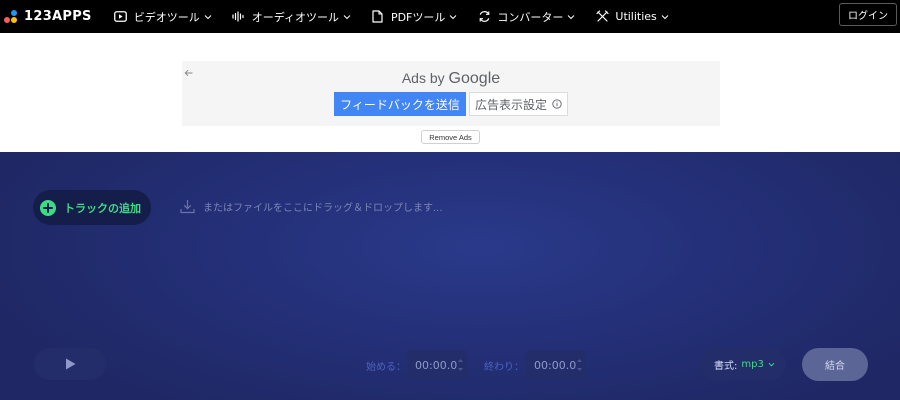 The height and width of the screenshot is (400, 900). I want to click on plus-circle-icon, so click(48, 207).